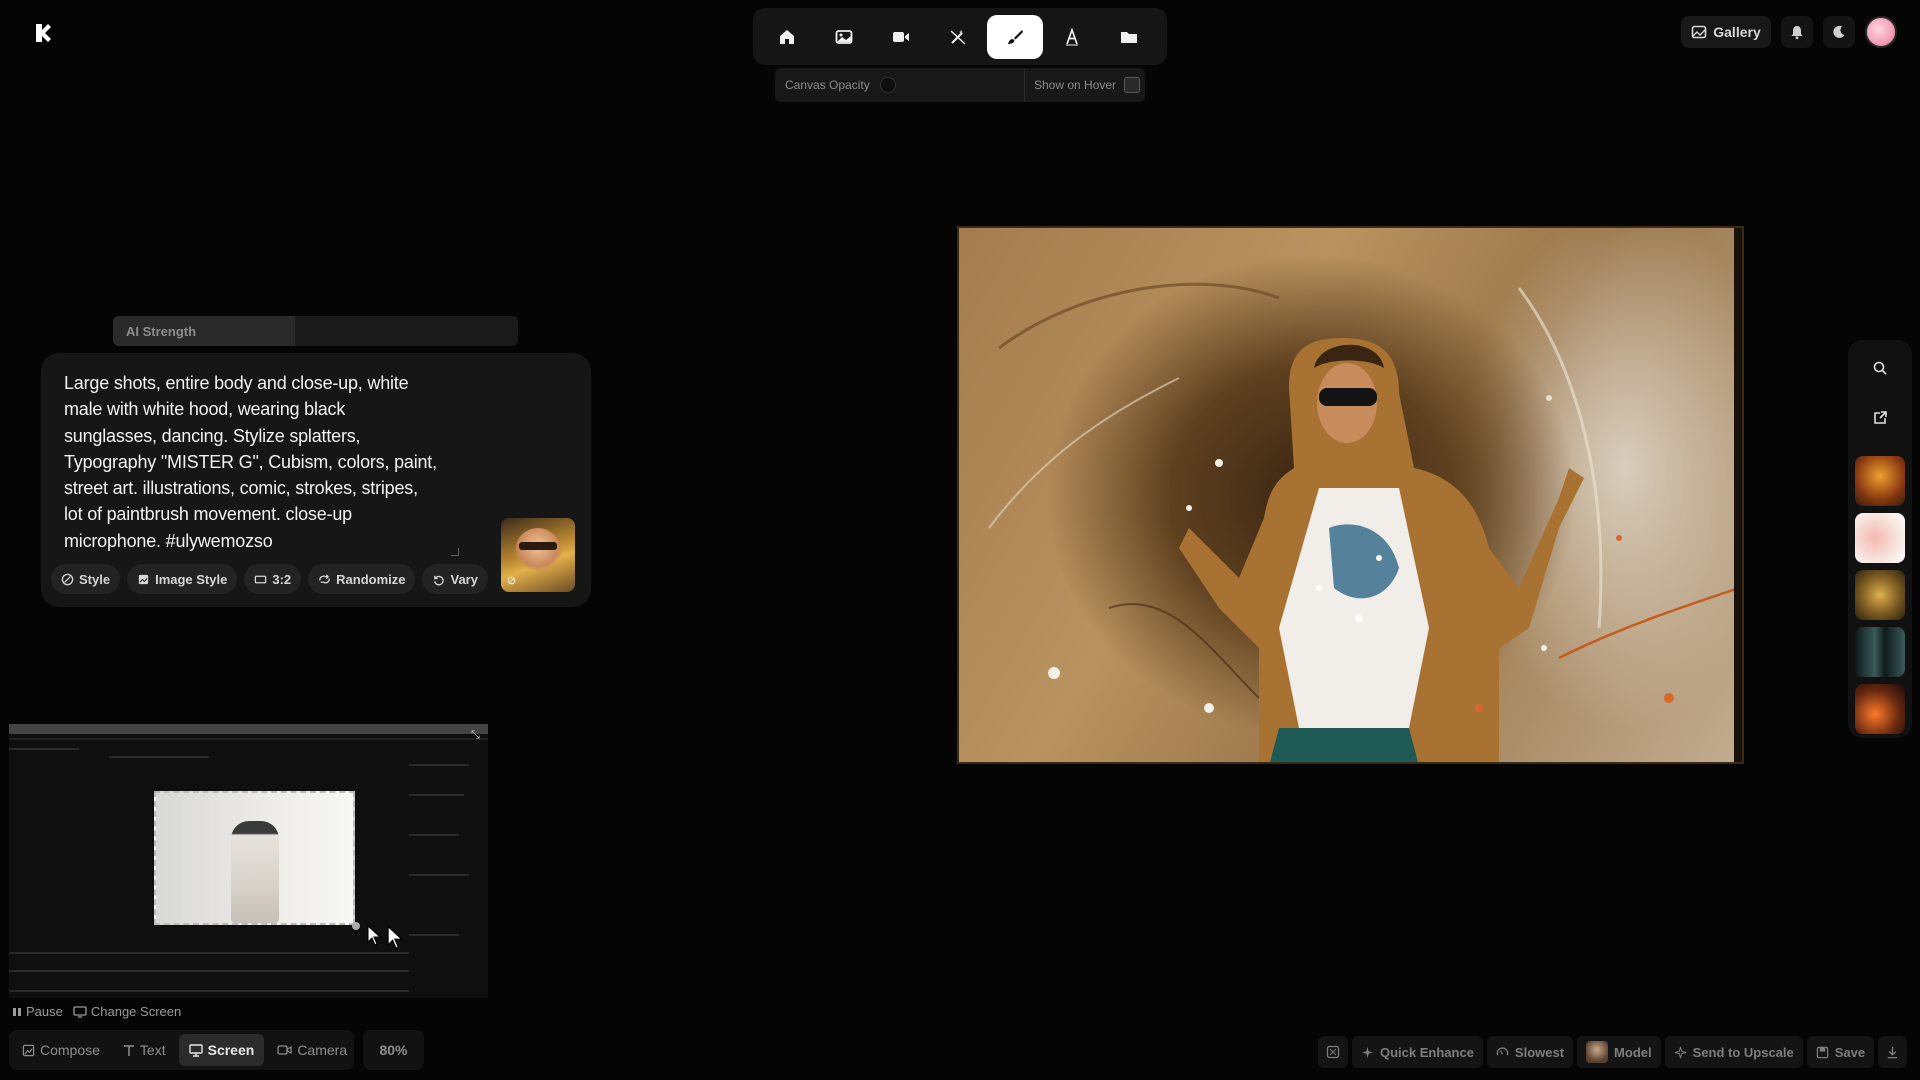  Describe the element at coordinates (144, 1050) in the screenshot. I see `text-mode-button: Text` at that location.